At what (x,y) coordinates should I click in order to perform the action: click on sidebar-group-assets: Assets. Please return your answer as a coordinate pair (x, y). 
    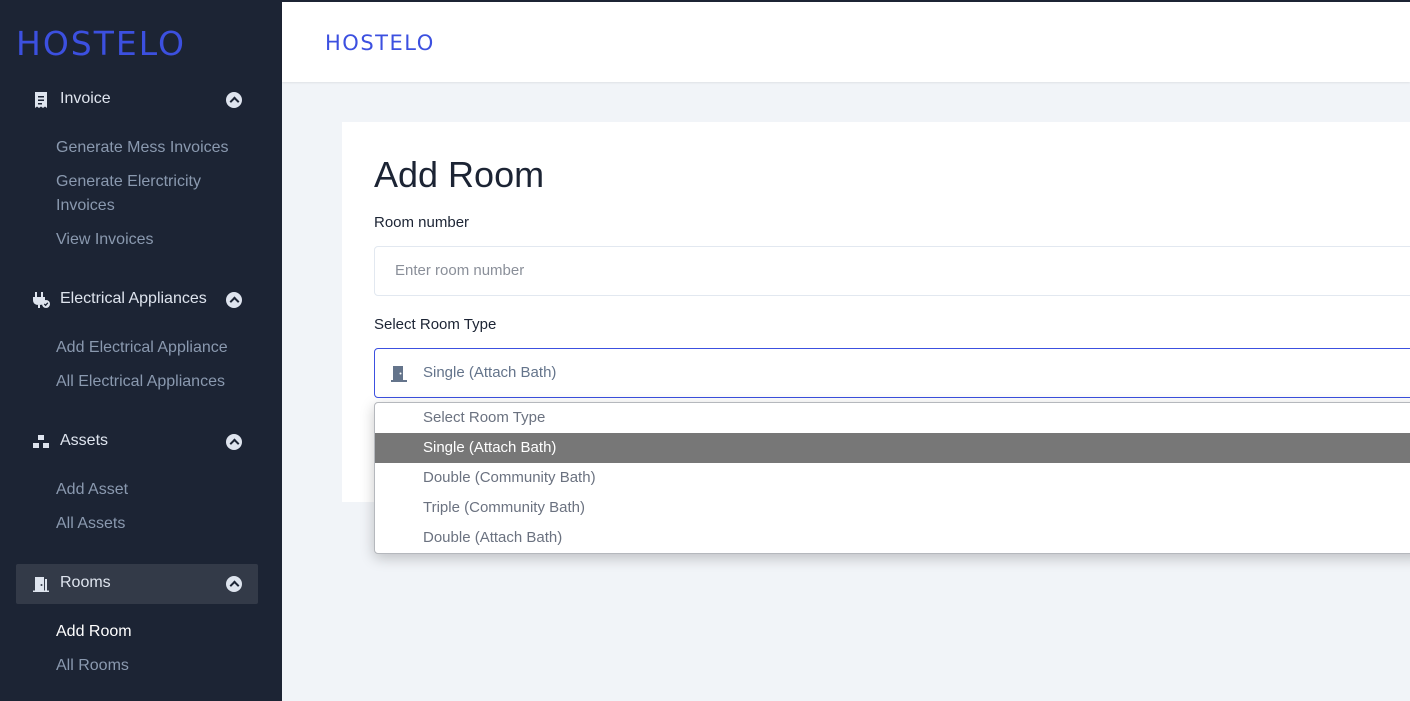
    Looking at the image, I should click on (137, 442).